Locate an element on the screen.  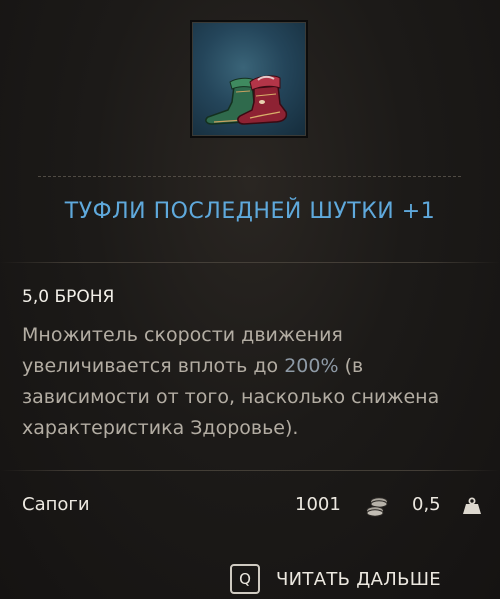
read-more-label: ЧИТАТЬ ДАЛЬШЕ is located at coordinates (358, 579).